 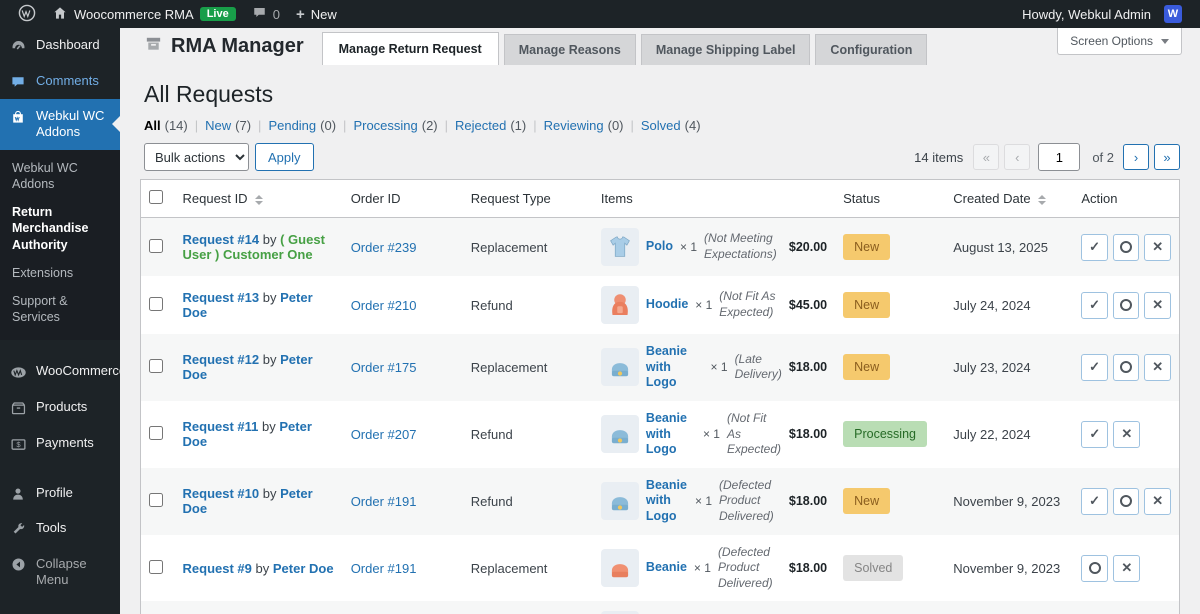 What do you see at coordinates (1119, 41) in the screenshot?
I see `screen-options-button: Screen Options` at bounding box center [1119, 41].